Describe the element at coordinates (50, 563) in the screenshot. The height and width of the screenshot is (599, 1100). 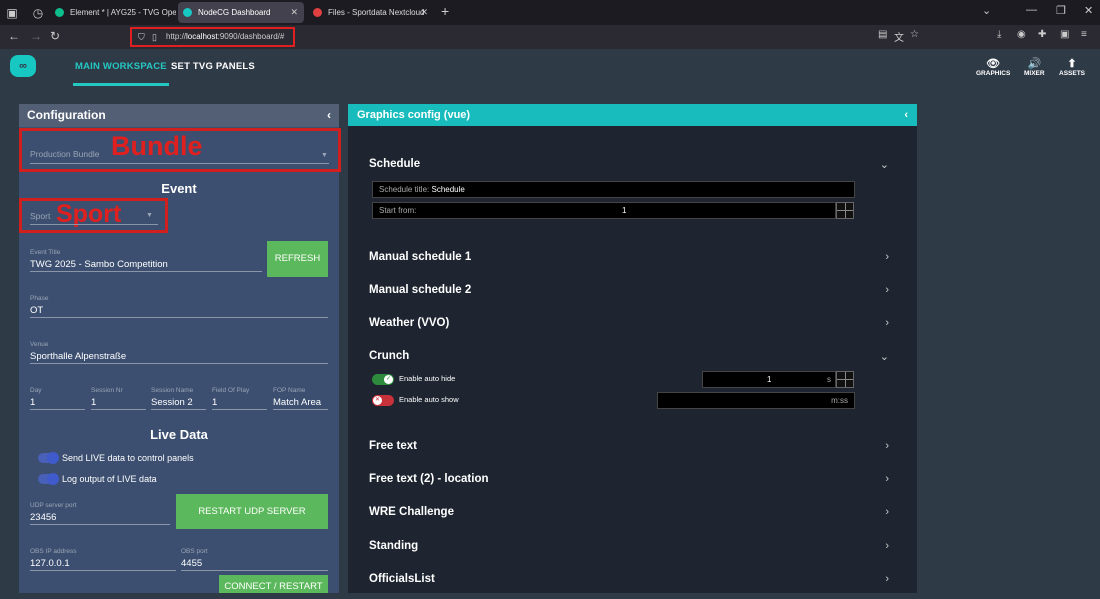
I see `obs-ip-input: 127.0.0.1` at that location.